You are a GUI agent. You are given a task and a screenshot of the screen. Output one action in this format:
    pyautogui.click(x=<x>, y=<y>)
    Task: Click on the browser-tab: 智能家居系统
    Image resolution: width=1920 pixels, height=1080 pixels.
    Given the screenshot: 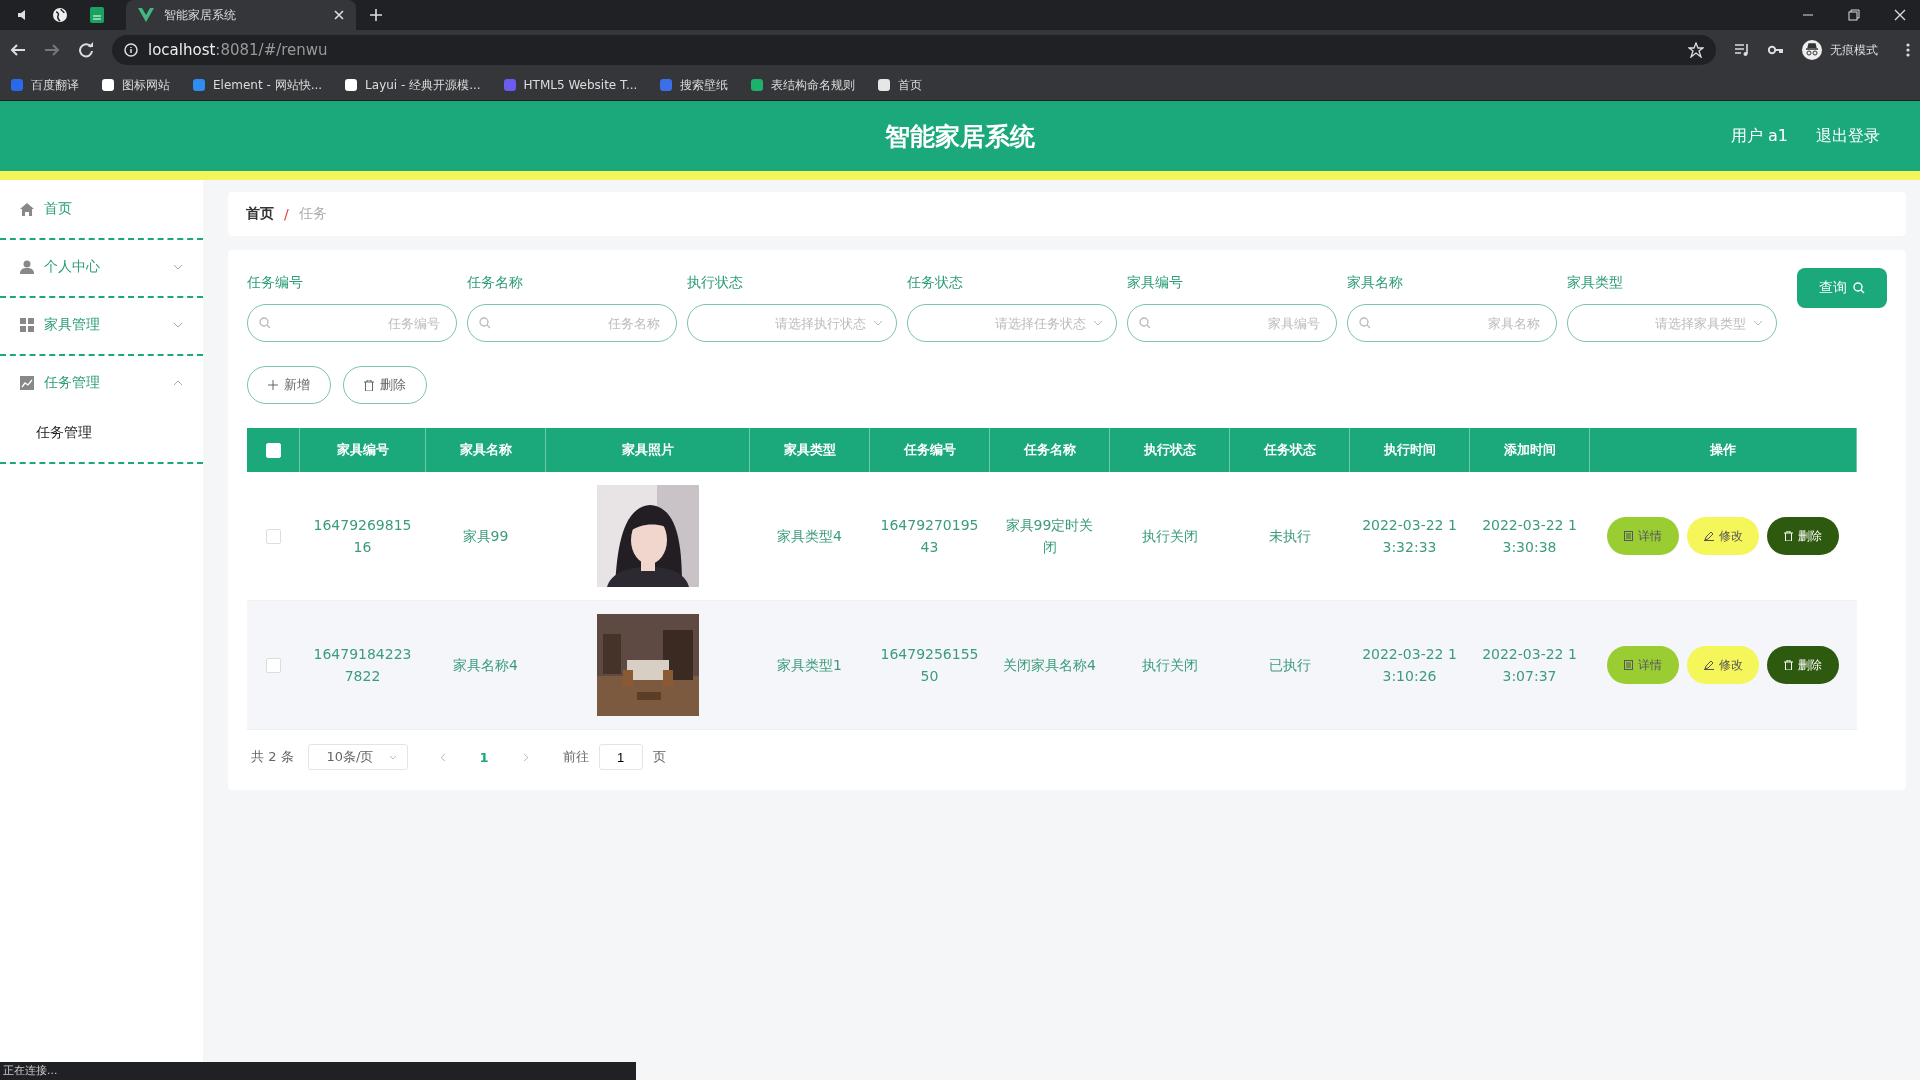 What is the action you would take?
    pyautogui.click(x=241, y=15)
    